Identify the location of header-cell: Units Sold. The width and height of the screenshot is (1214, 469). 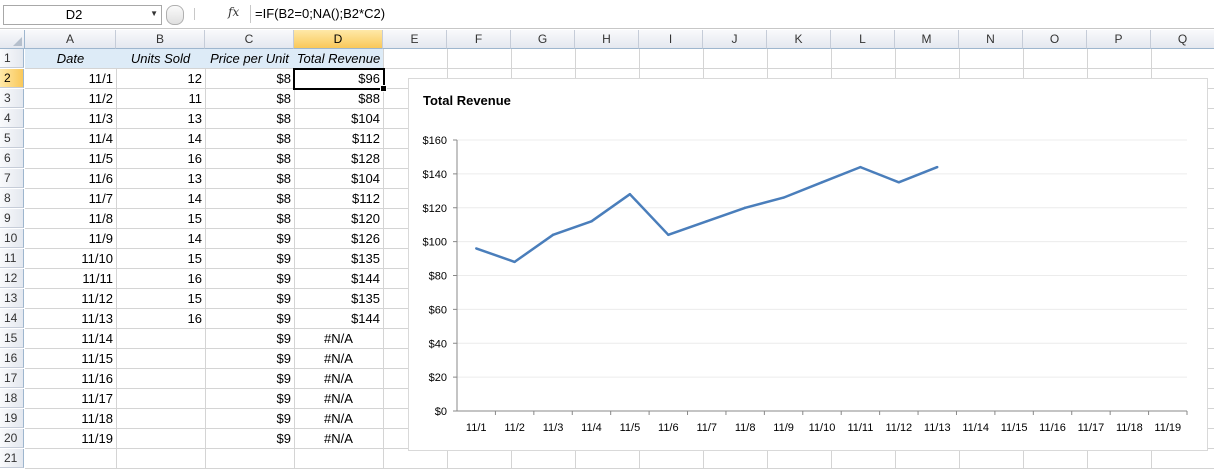
(161, 59).